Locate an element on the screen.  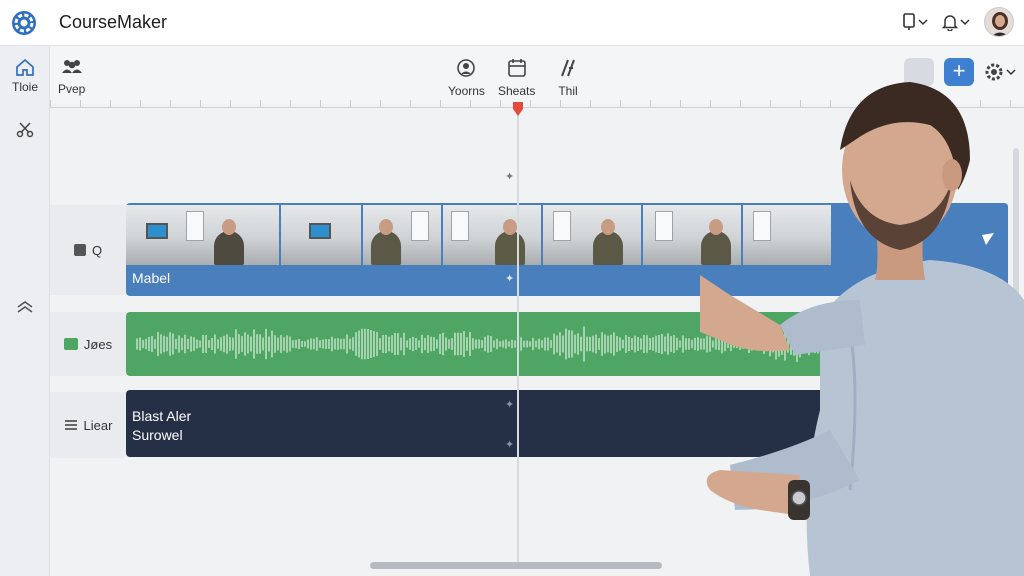
notifications-button is located at coordinates (956, 22).